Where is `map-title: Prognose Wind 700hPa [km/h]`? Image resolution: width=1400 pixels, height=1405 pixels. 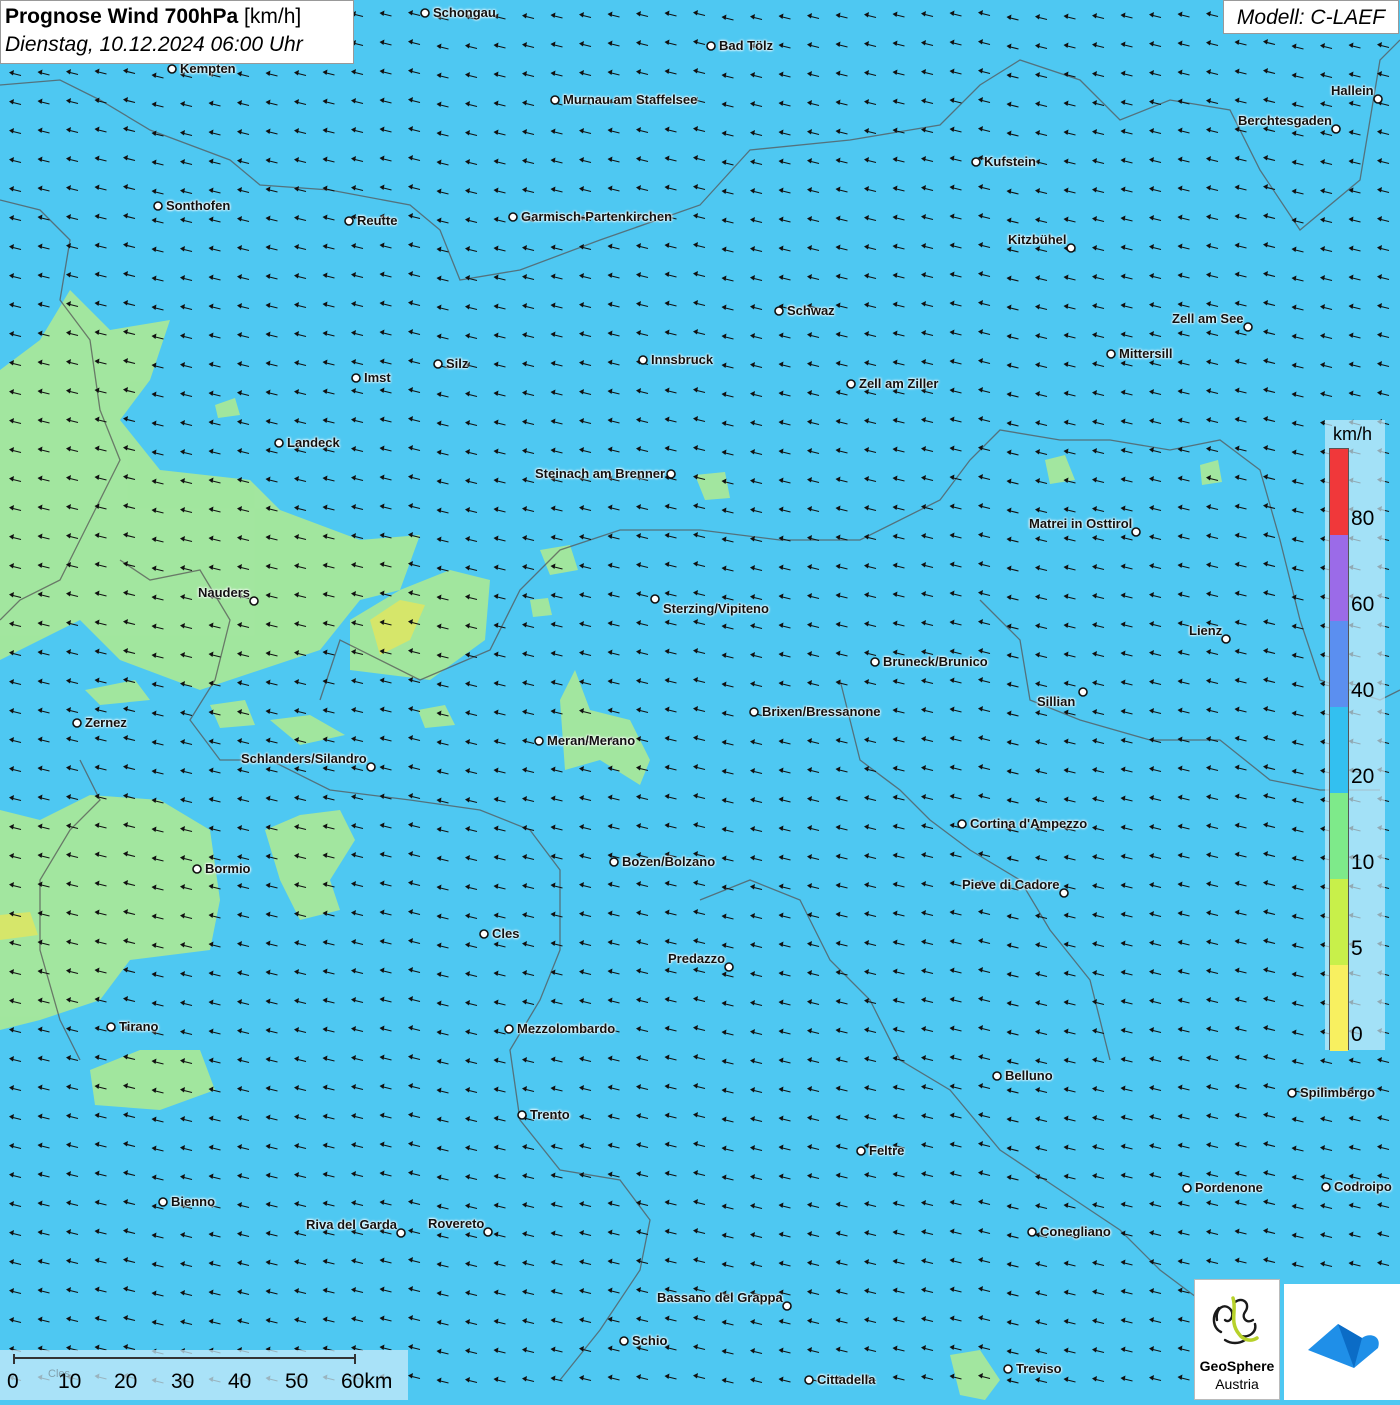 map-title: Prognose Wind 700hPa [km/h] is located at coordinates (179, 16).